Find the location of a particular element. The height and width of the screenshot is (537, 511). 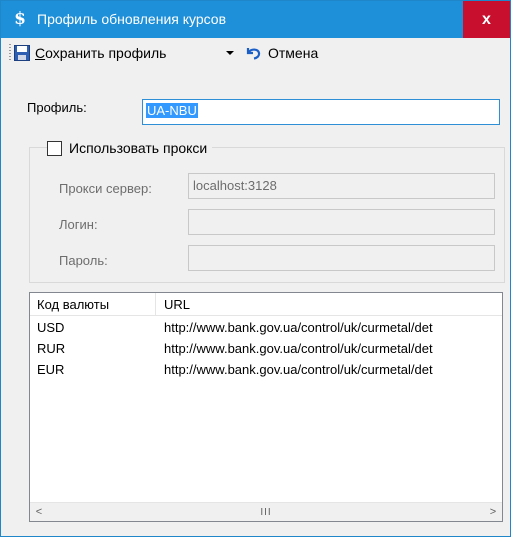

checkbox-box is located at coordinates (54, 148).